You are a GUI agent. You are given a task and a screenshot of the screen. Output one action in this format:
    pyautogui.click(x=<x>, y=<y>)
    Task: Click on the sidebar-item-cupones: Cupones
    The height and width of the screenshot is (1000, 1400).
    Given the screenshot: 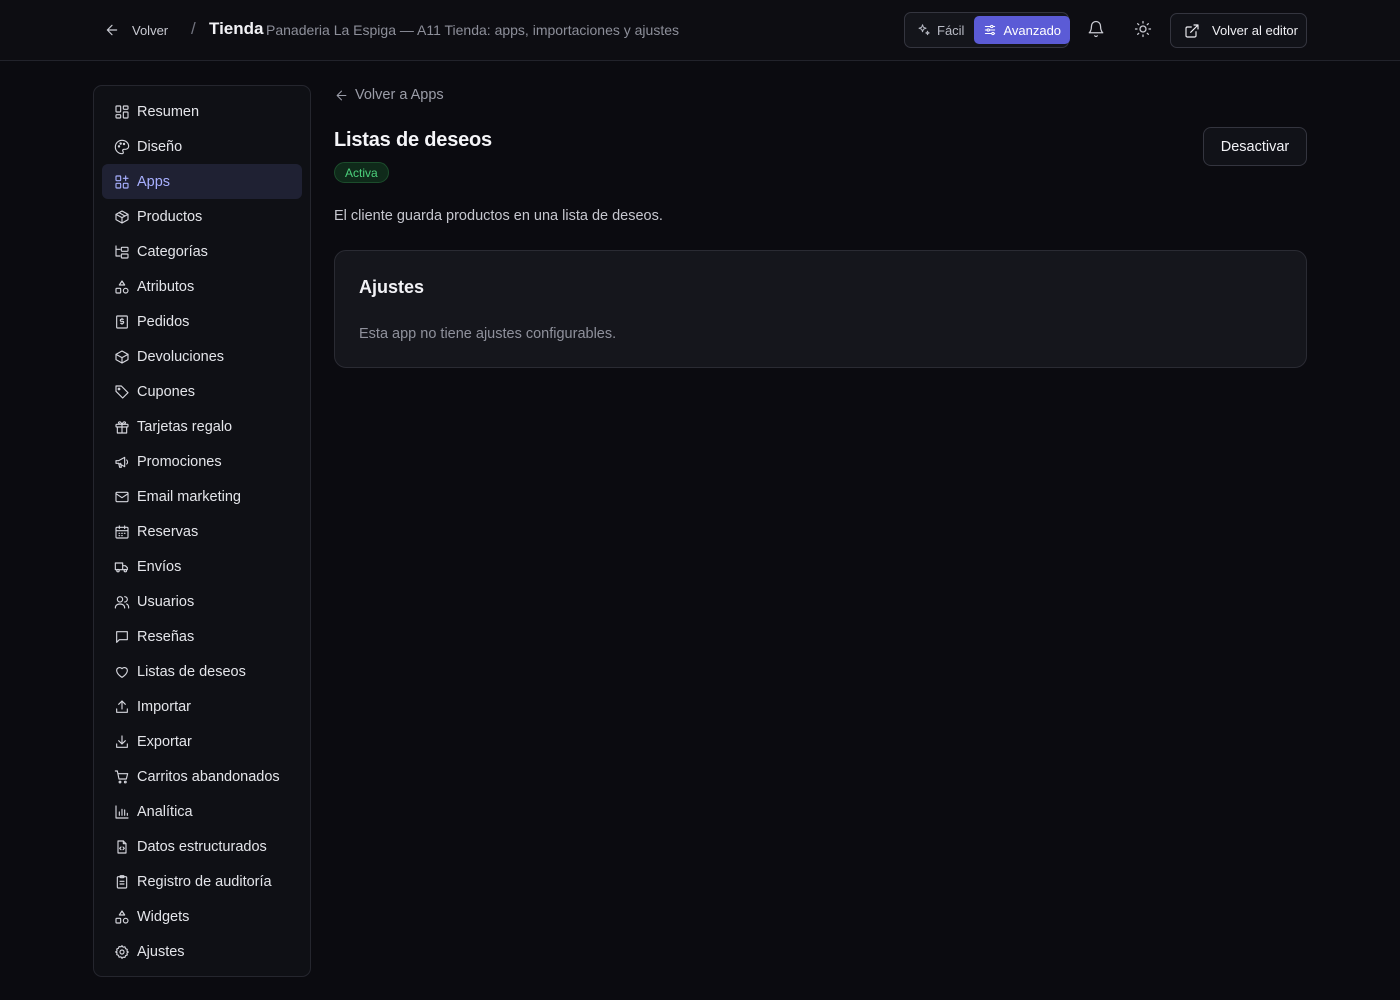 What is the action you would take?
    pyautogui.click(x=202, y=391)
    